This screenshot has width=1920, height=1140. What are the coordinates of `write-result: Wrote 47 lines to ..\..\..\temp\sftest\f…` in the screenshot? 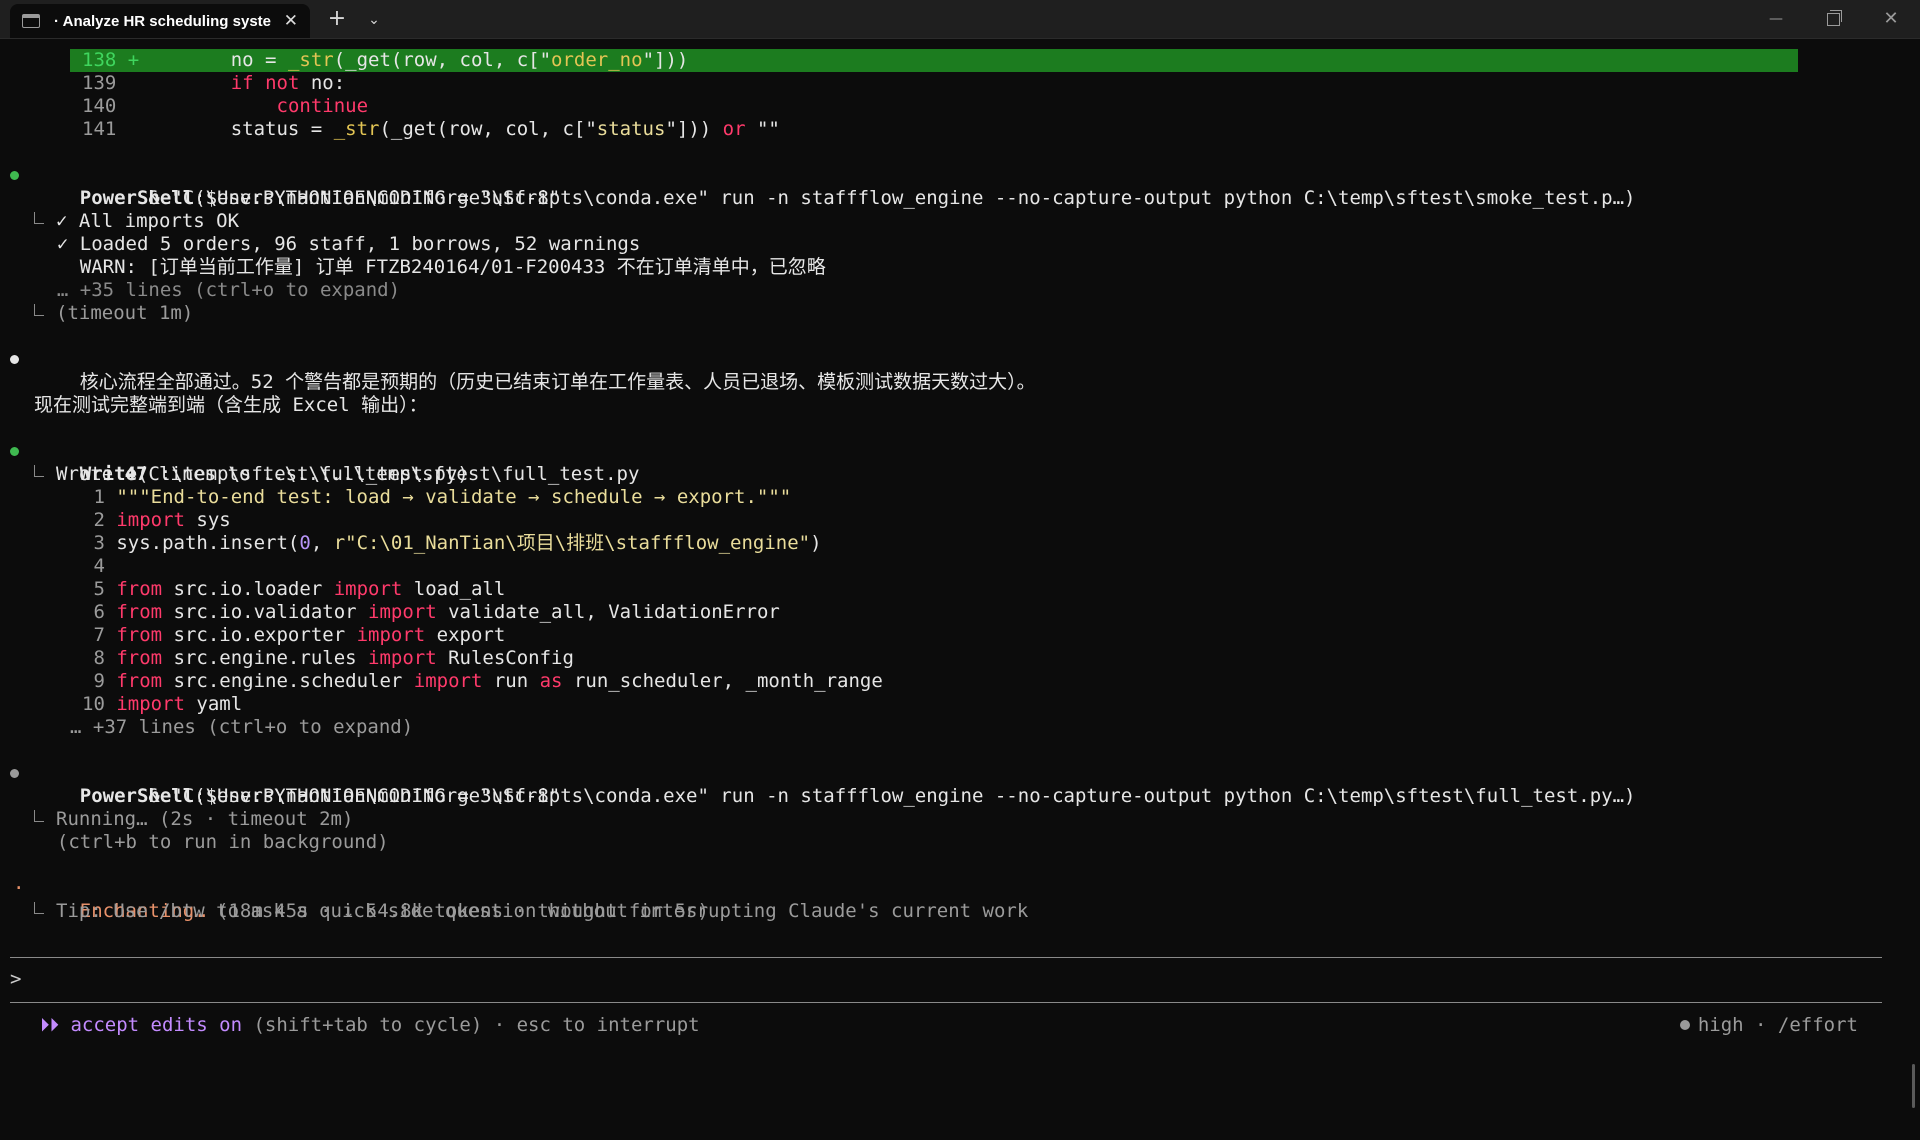 It's located at (960, 474).